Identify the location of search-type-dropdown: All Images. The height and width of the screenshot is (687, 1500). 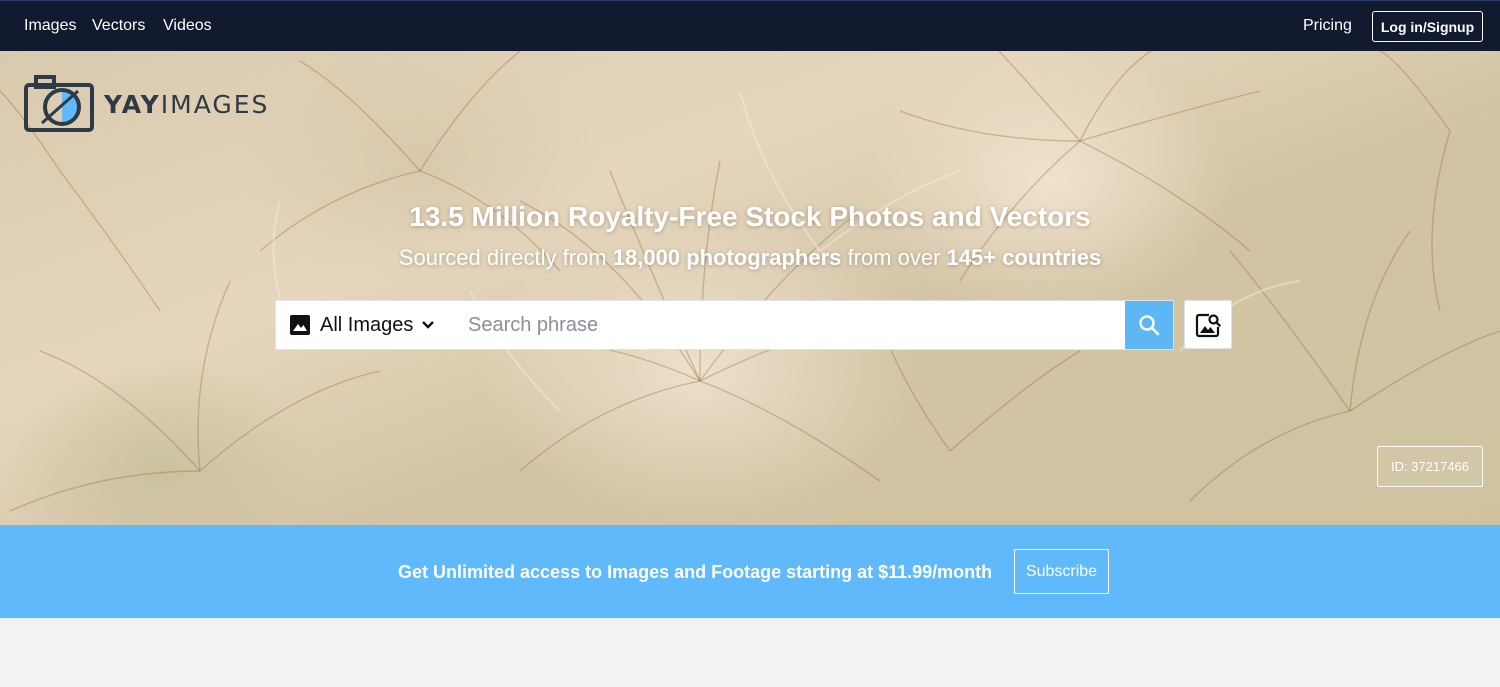
(366, 325).